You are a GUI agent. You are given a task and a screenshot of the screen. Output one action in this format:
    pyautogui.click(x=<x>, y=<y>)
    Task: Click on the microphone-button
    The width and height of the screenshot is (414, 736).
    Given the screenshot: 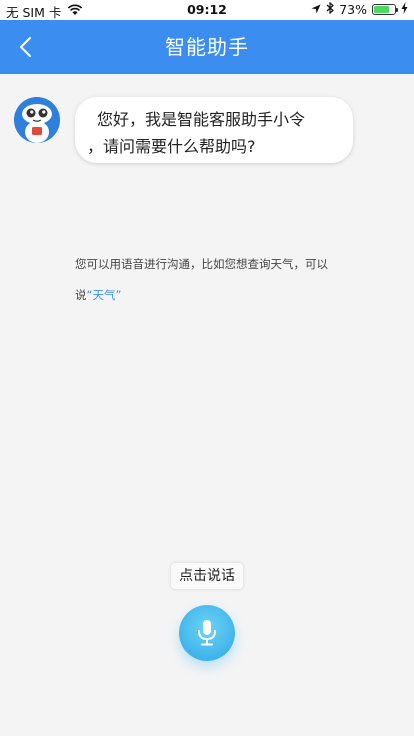 What is the action you would take?
    pyautogui.click(x=207, y=633)
    